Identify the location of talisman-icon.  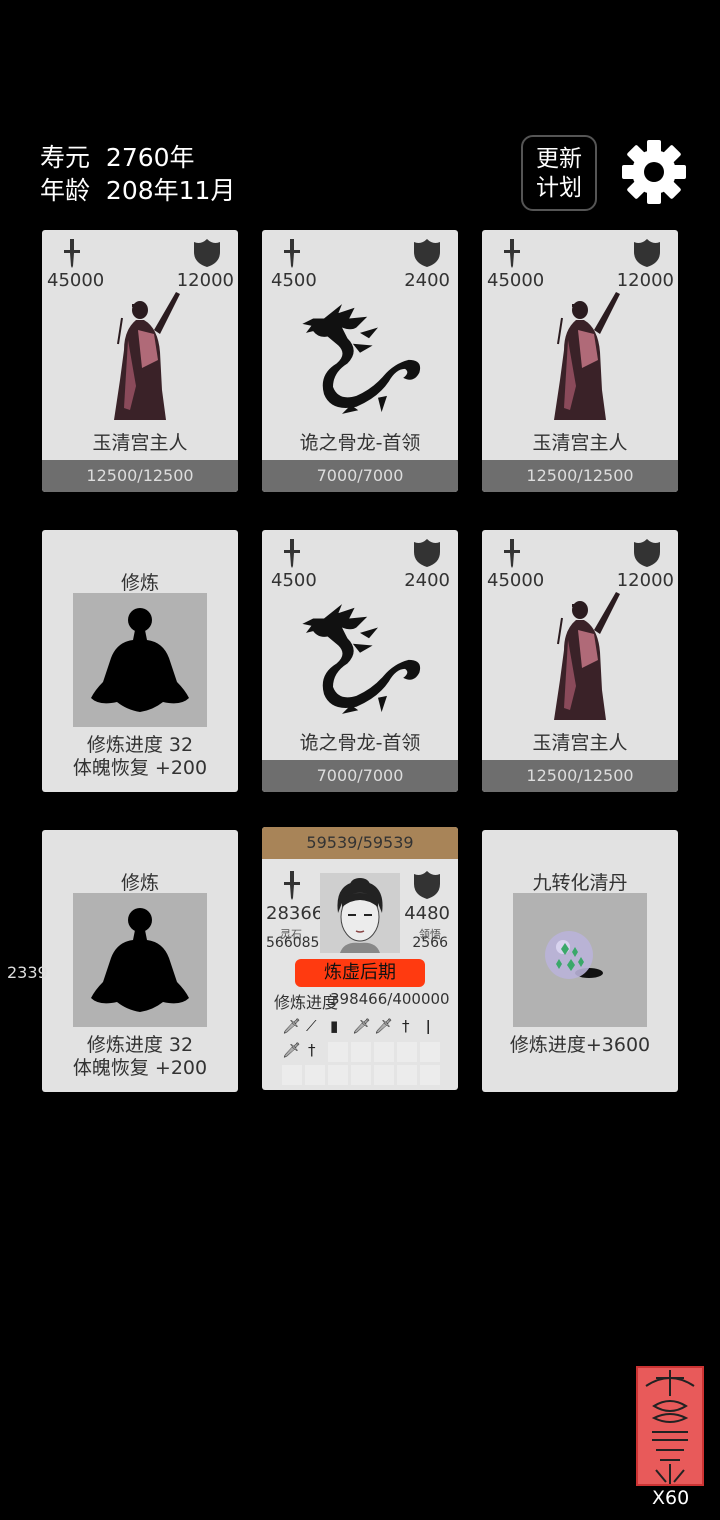
(670, 1426).